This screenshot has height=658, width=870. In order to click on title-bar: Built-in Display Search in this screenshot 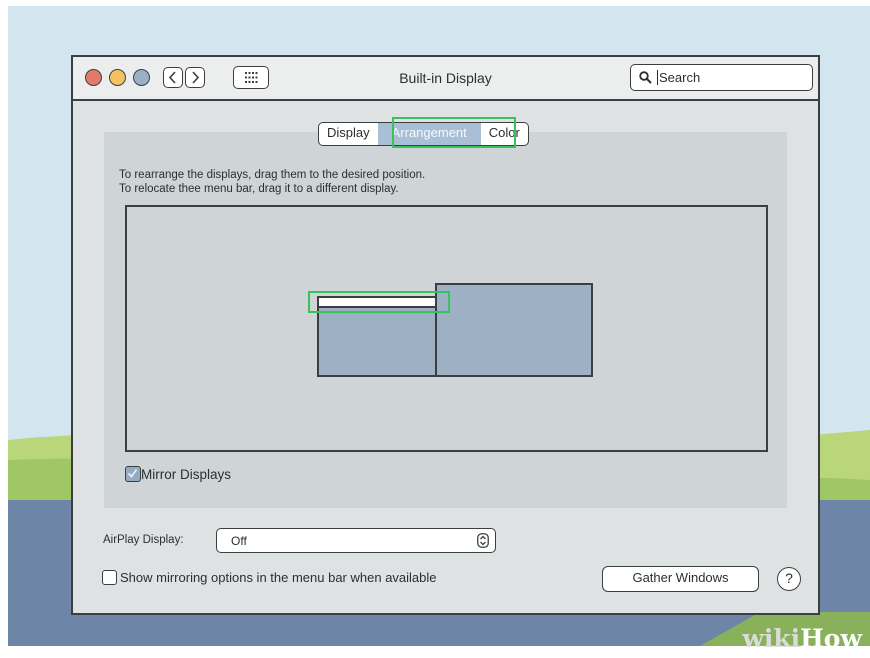, I will do `click(445, 79)`.